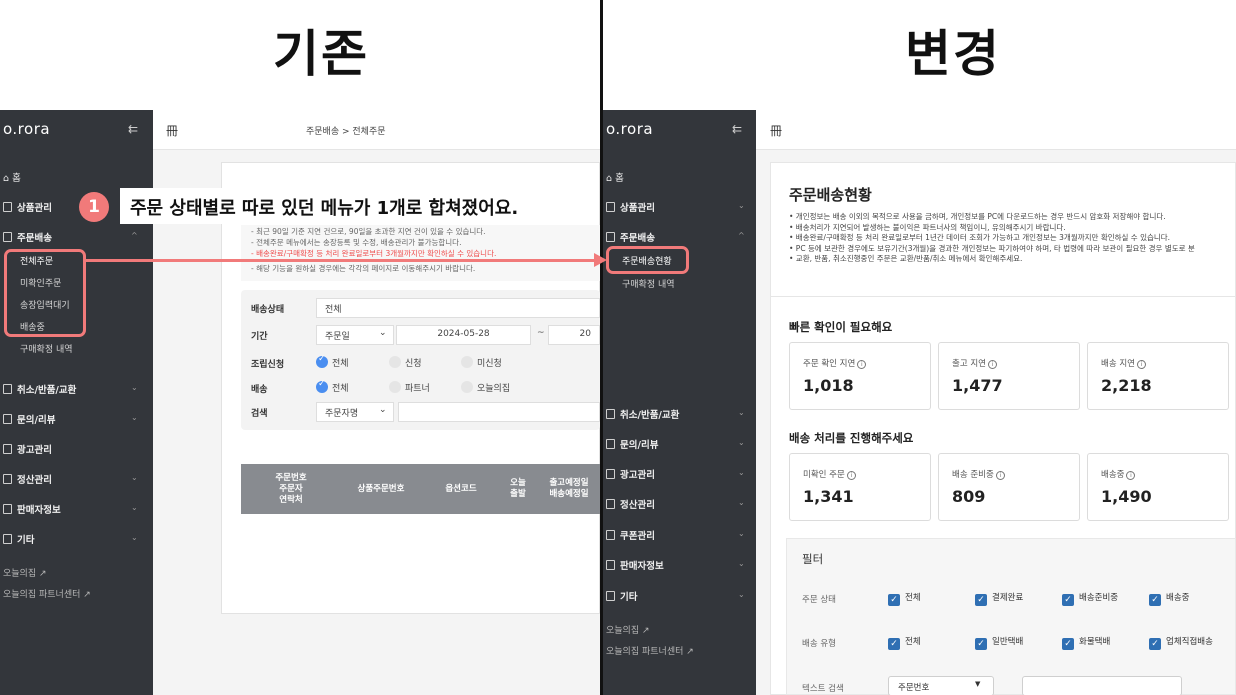 The image size is (1236, 695). Describe the element at coordinates (405, 362) in the screenshot. I see `radio-assembly-requested: 신청` at that location.